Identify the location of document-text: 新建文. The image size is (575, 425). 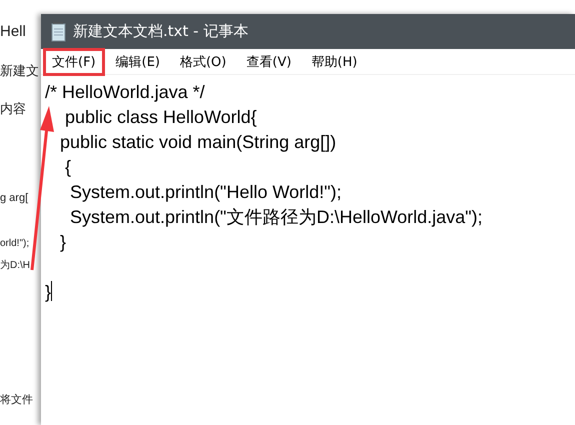
(20, 72).